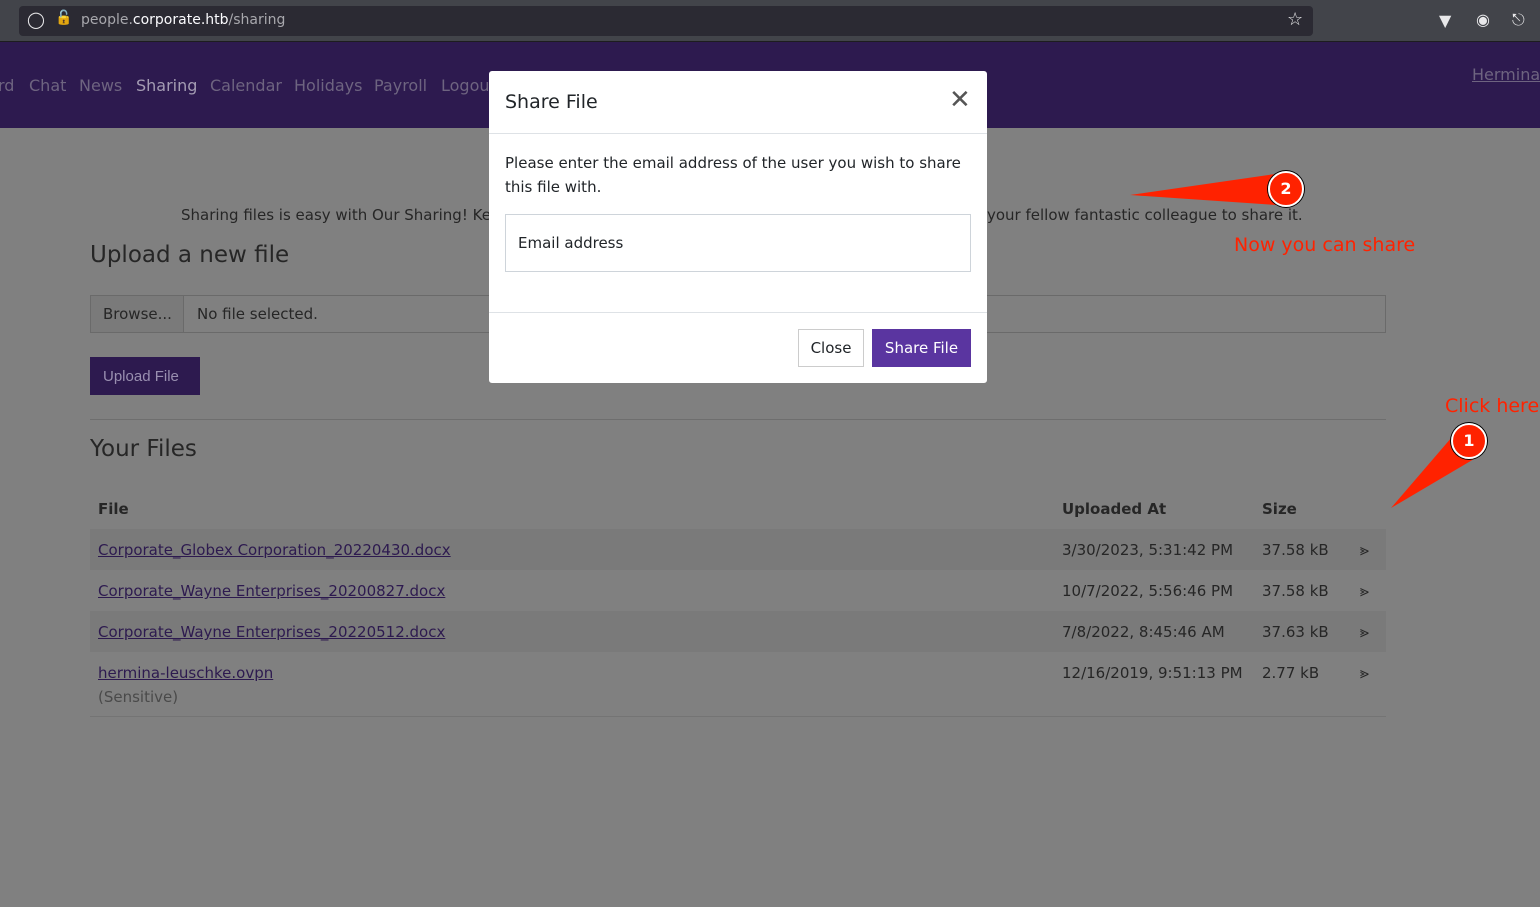 This screenshot has height=907, width=1540. What do you see at coordinates (1469, 441) in the screenshot?
I see `annotation-badge-1: 1` at bounding box center [1469, 441].